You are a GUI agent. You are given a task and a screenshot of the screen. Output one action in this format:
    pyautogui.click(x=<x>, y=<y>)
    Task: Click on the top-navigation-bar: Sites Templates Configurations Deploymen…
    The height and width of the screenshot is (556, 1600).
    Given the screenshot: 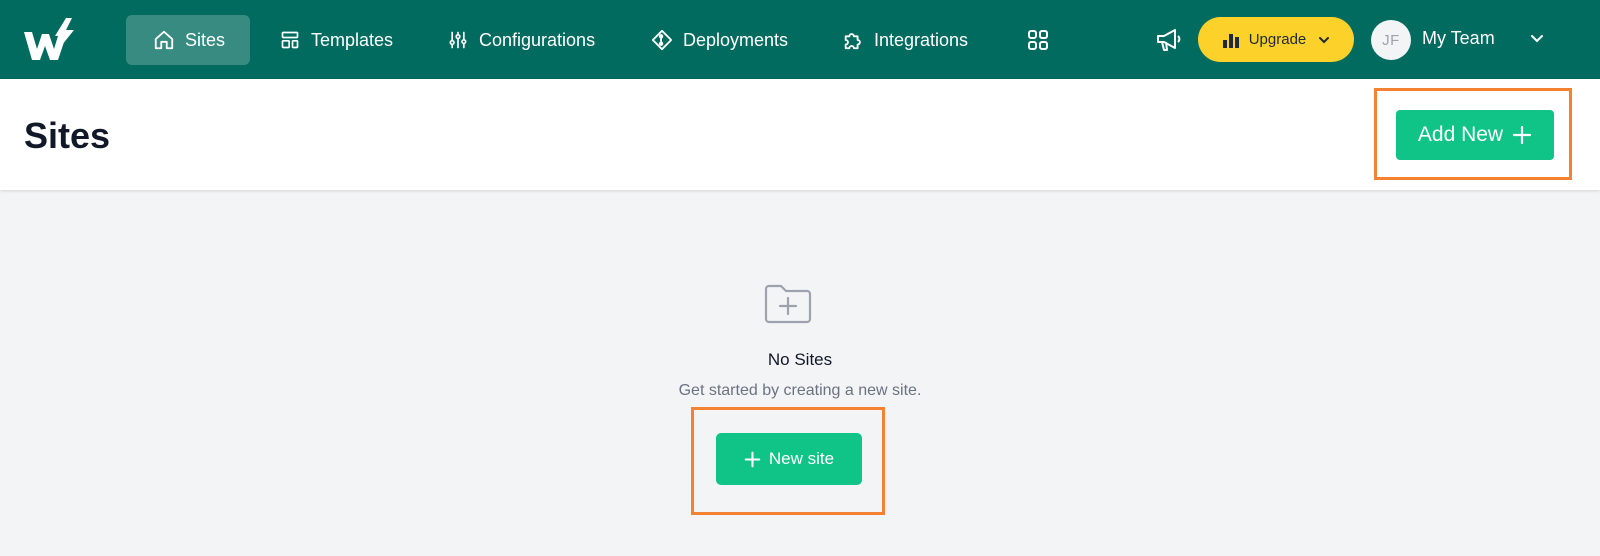 What is the action you would take?
    pyautogui.click(x=800, y=39)
    